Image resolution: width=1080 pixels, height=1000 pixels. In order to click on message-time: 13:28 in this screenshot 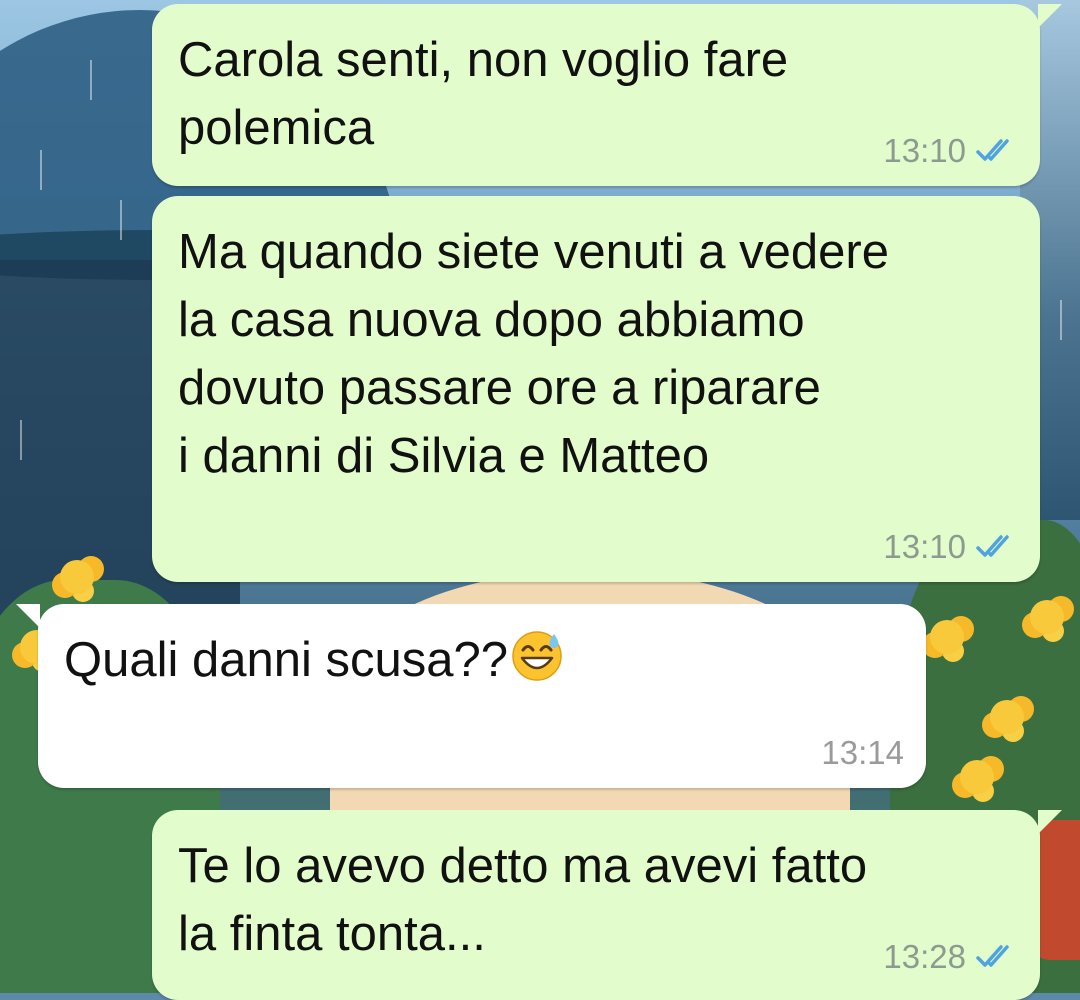, I will do `click(924, 956)`.